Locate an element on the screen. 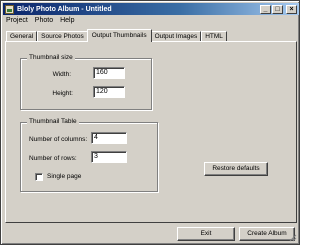 This screenshot has width=320, height=245. menu-photo: Photo is located at coordinates (44, 20).